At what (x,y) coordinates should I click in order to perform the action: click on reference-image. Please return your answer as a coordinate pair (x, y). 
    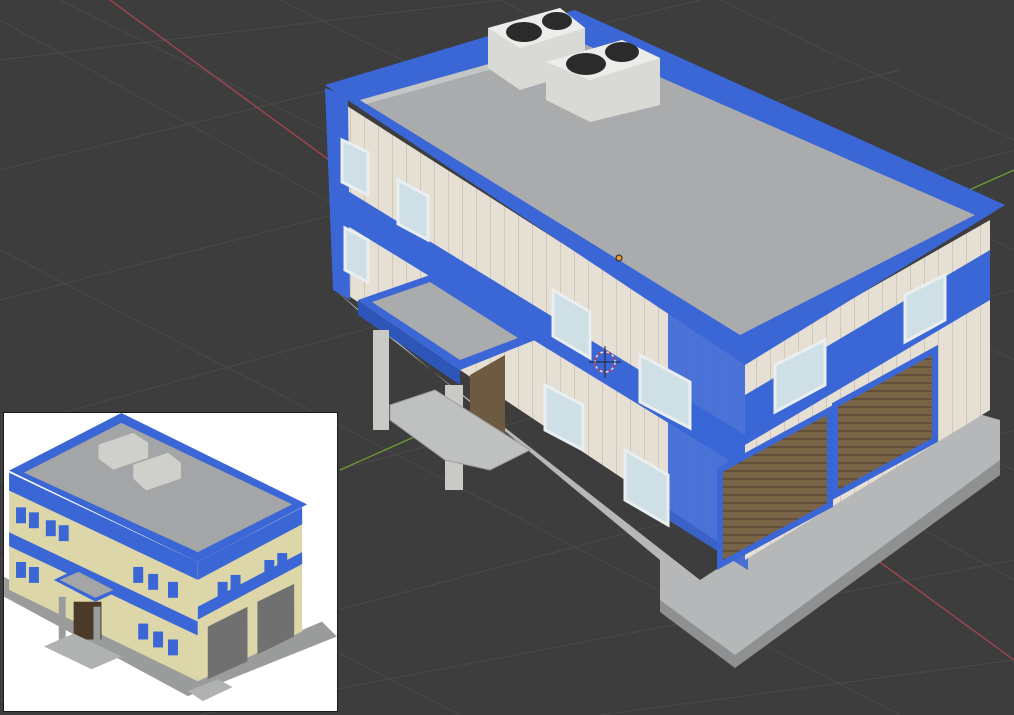
    Looking at the image, I should click on (170, 562).